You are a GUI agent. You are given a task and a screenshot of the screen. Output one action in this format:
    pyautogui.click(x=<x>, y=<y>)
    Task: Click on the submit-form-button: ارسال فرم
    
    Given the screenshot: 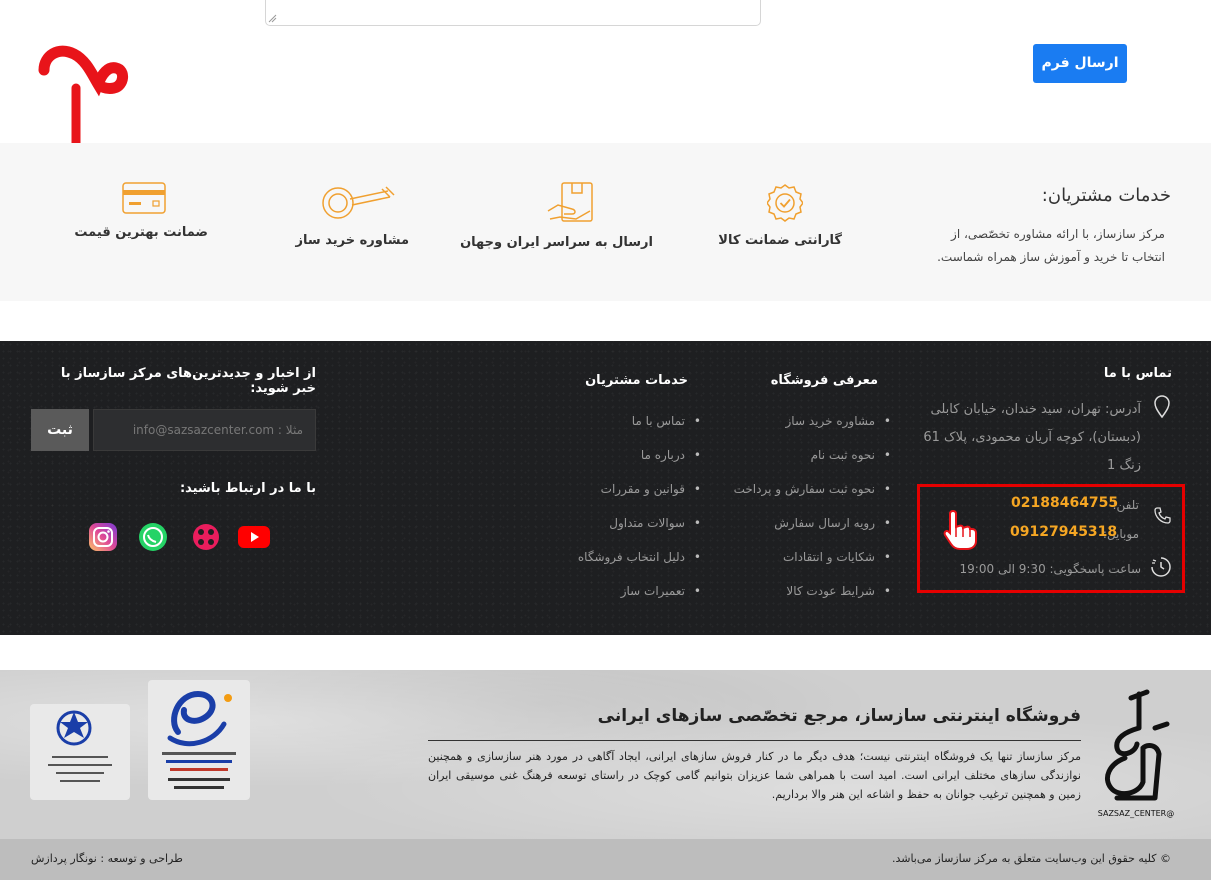 What is the action you would take?
    pyautogui.click(x=1080, y=63)
    